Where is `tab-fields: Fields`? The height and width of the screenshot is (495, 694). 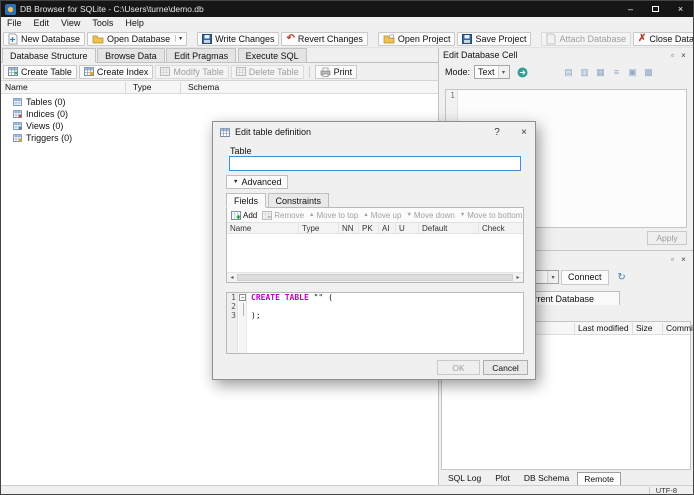
tab-fields: Fields is located at coordinates (246, 200).